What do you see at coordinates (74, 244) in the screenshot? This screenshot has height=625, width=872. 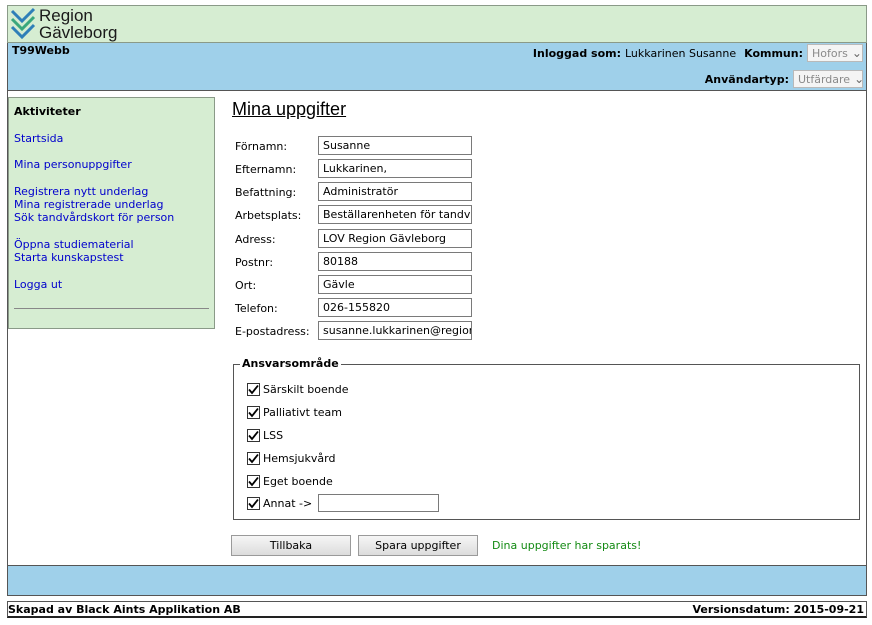 I see `sidebar-item-oppna-studiematerial: Öppna studiematerial` at bounding box center [74, 244].